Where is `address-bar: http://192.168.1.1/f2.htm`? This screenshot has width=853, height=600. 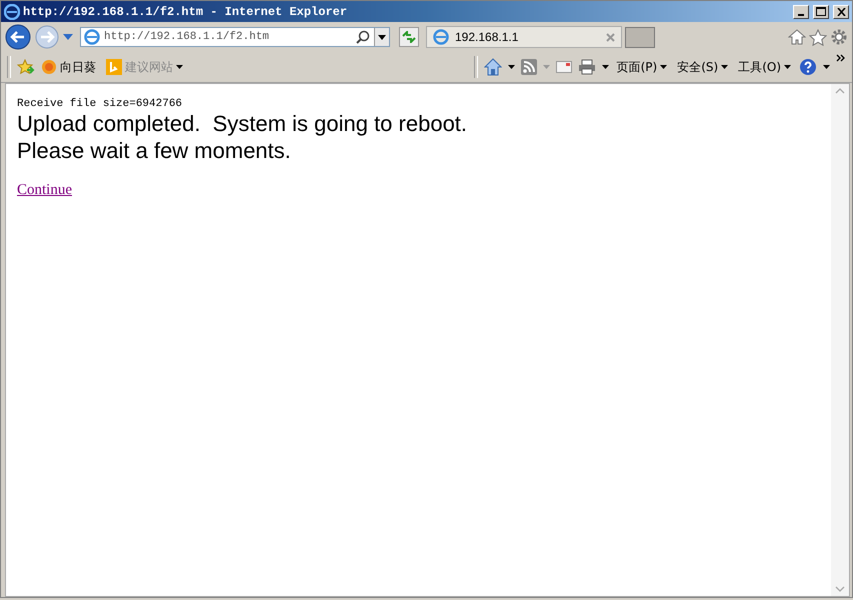
address-bar: http://192.168.1.1/f2.htm is located at coordinates (235, 37).